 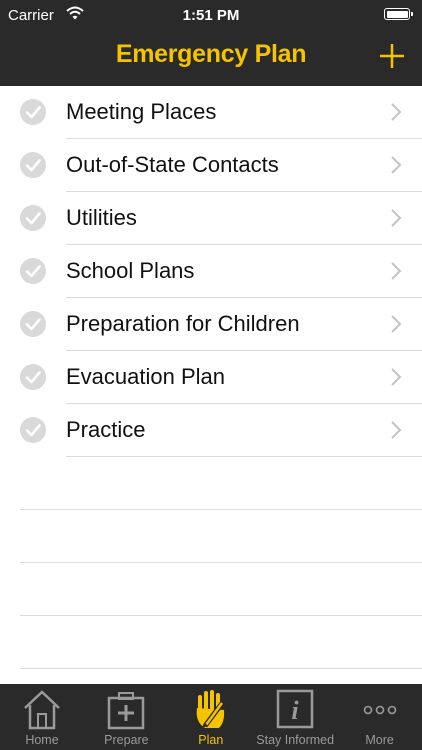 I want to click on tab-stay-informed: i Stay Informed, so click(x=295, y=717).